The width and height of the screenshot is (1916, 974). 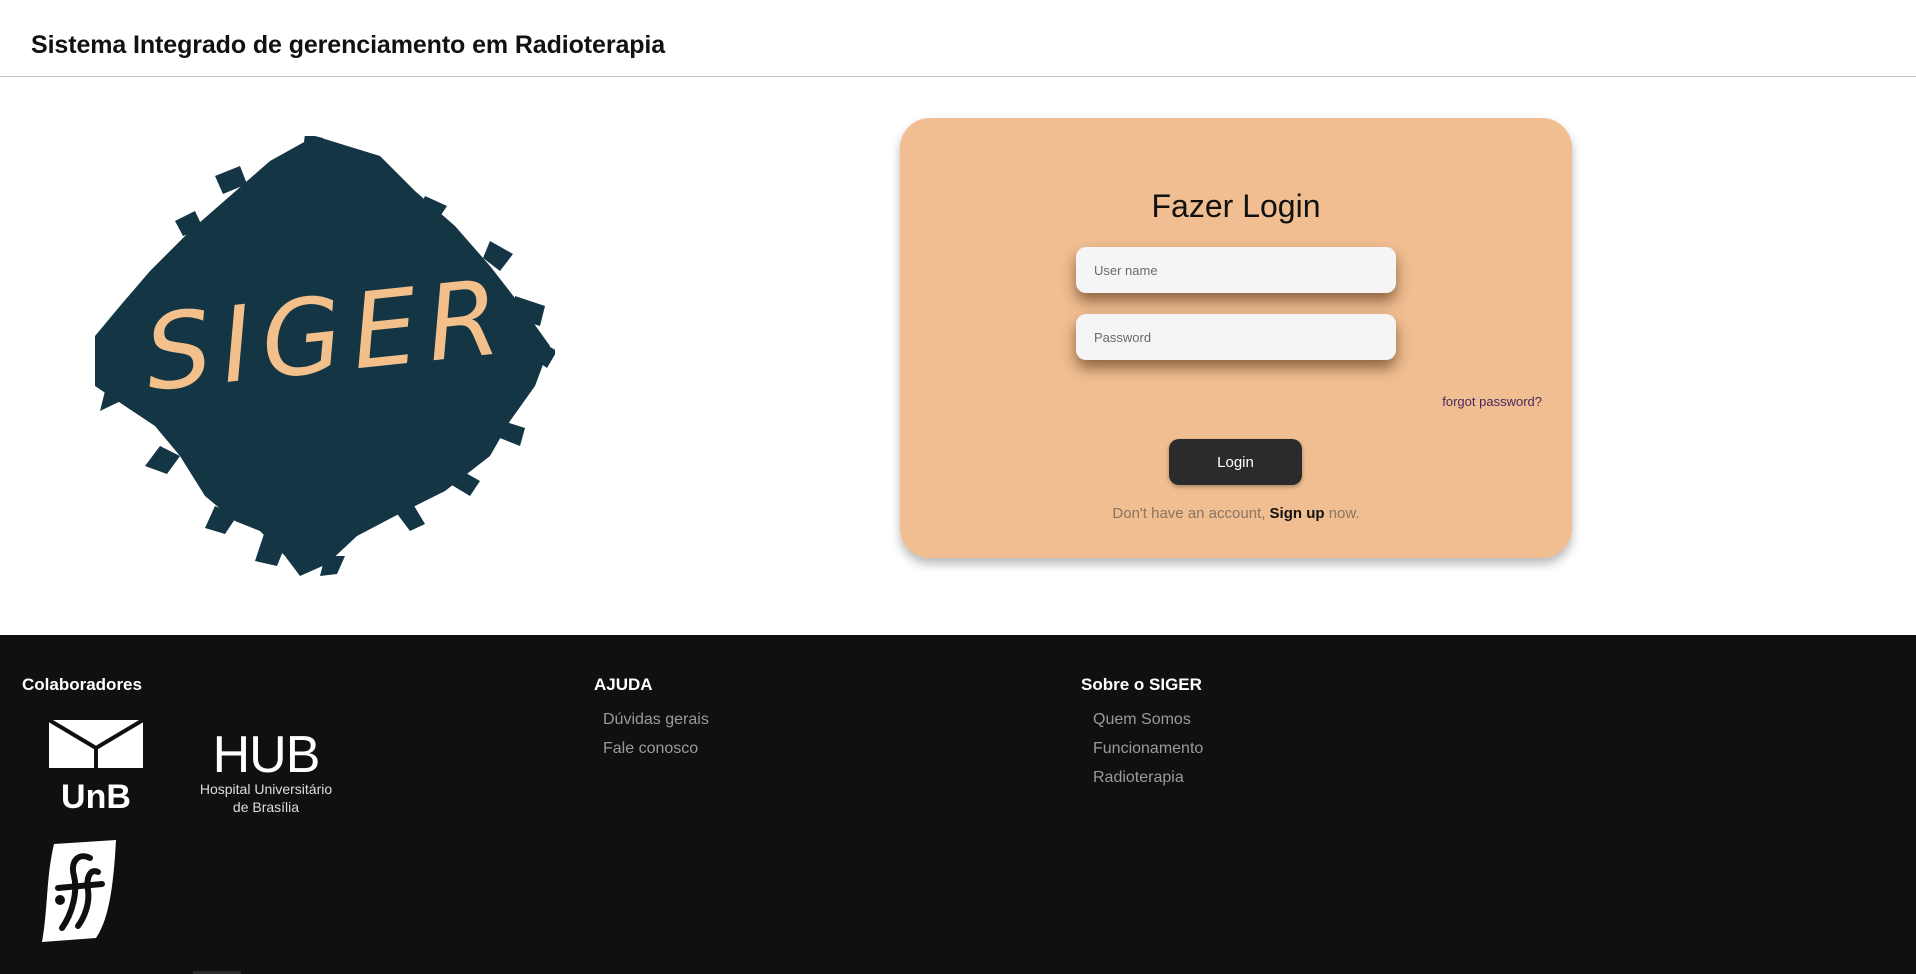 I want to click on password-input, so click(x=1236, y=337).